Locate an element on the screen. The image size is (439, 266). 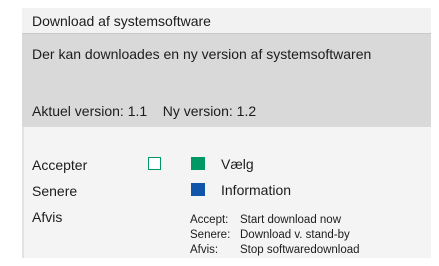
help-row: Accept: Start download now is located at coordinates (275, 220).